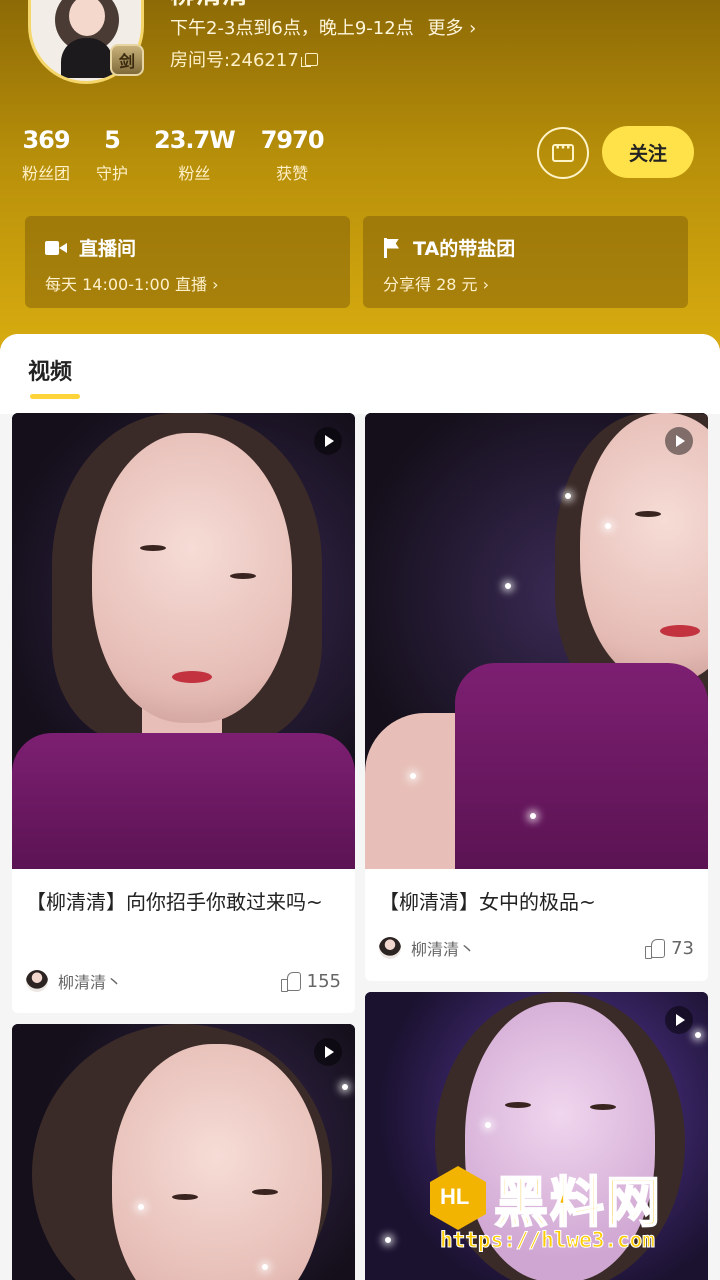 This screenshot has width=720, height=1280. I want to click on site-watermark: 黑料网 https://hlwe3.com, so click(565, 1212).